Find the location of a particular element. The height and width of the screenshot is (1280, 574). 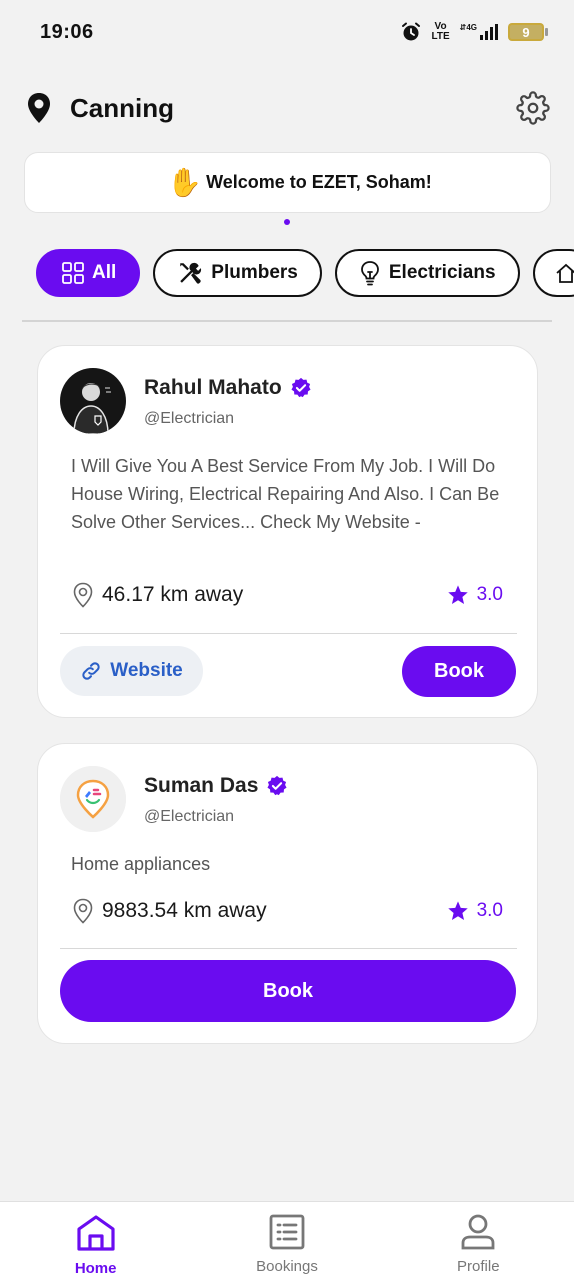

distance: 9883.54 km away is located at coordinates (169, 911).